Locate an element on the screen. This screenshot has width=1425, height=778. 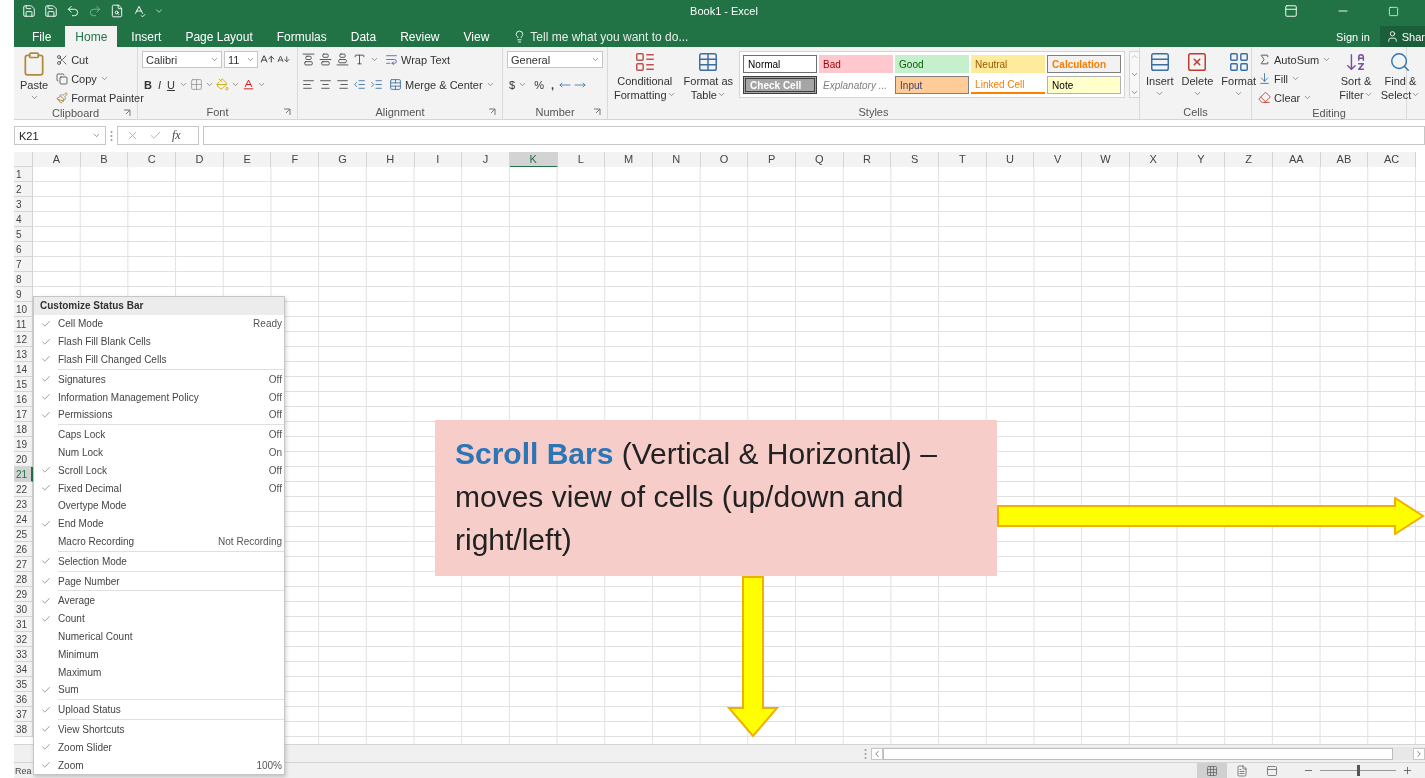
redo-icon is located at coordinates (95, 11).